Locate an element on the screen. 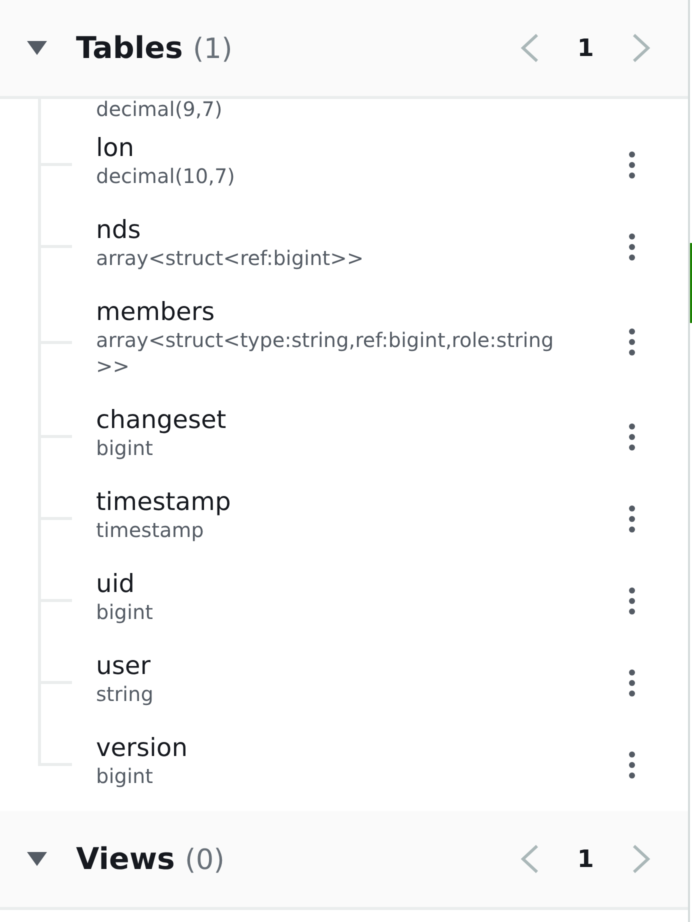  column-type: timestamp is located at coordinates (150, 530).